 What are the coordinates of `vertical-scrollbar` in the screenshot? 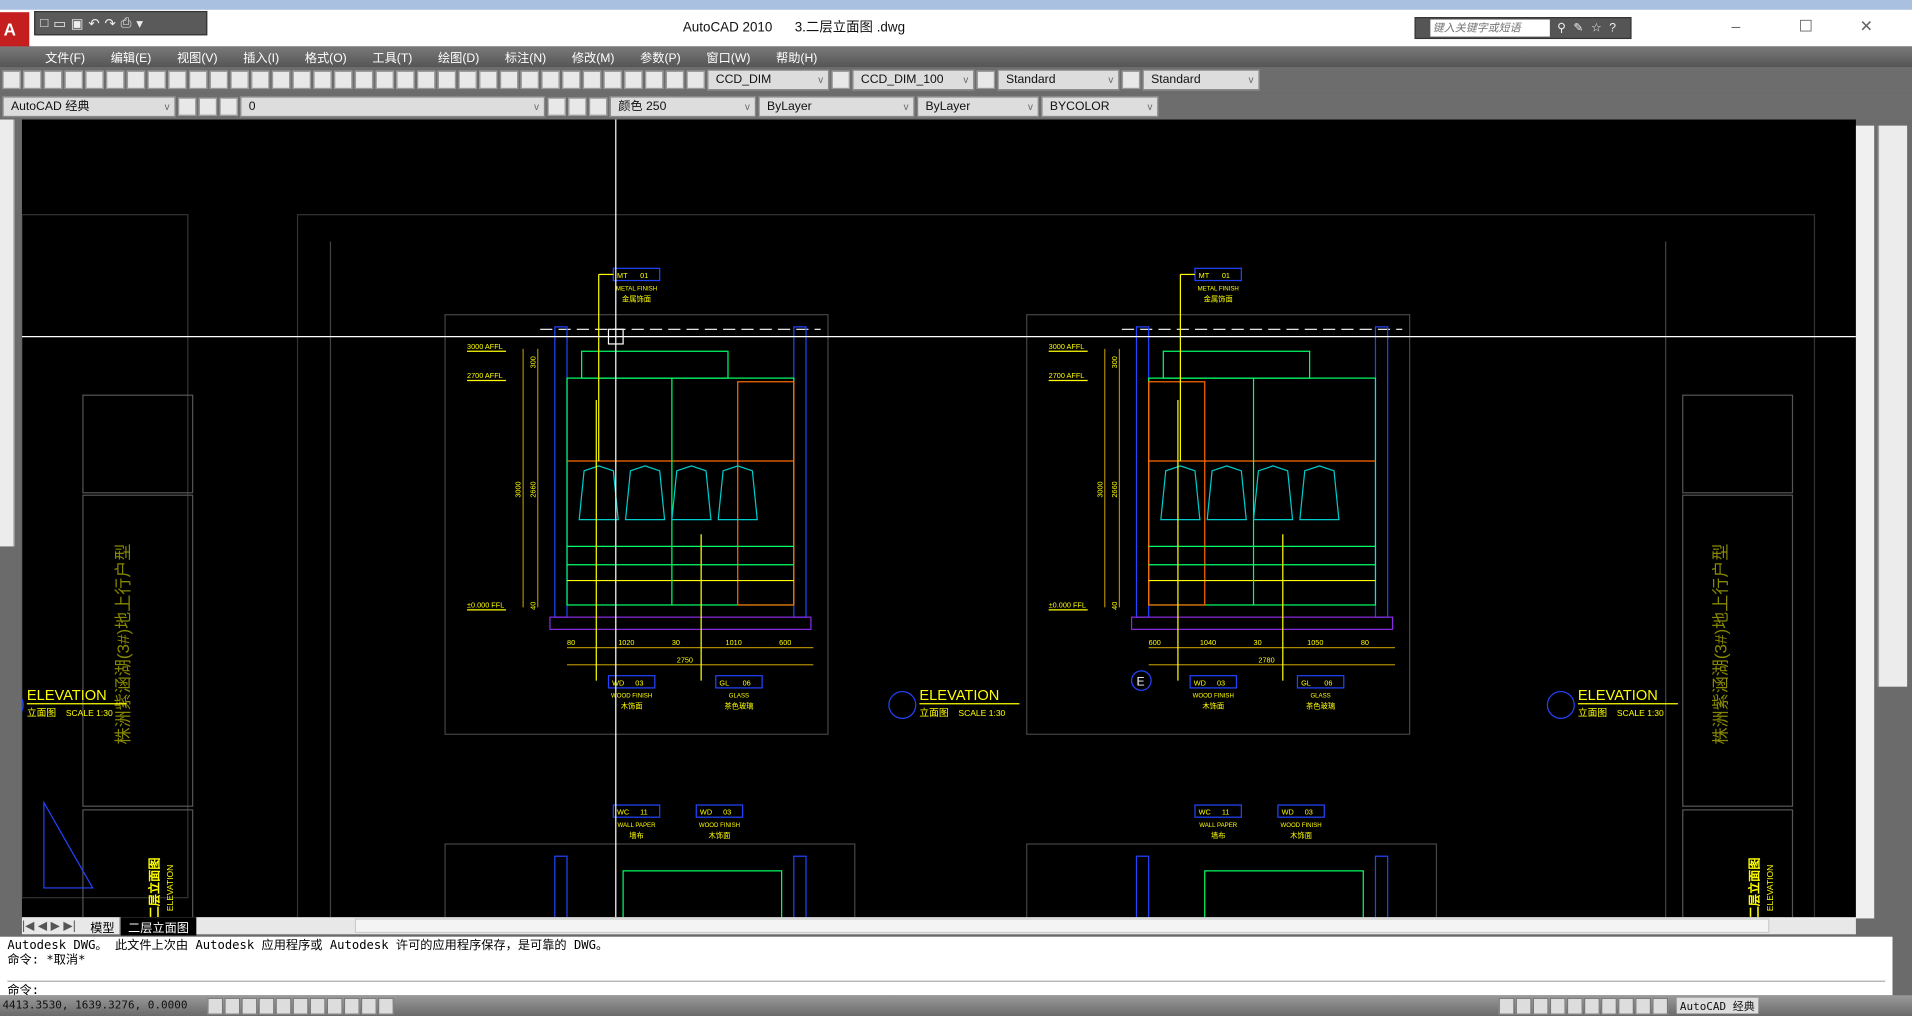 It's located at (1865, 522).